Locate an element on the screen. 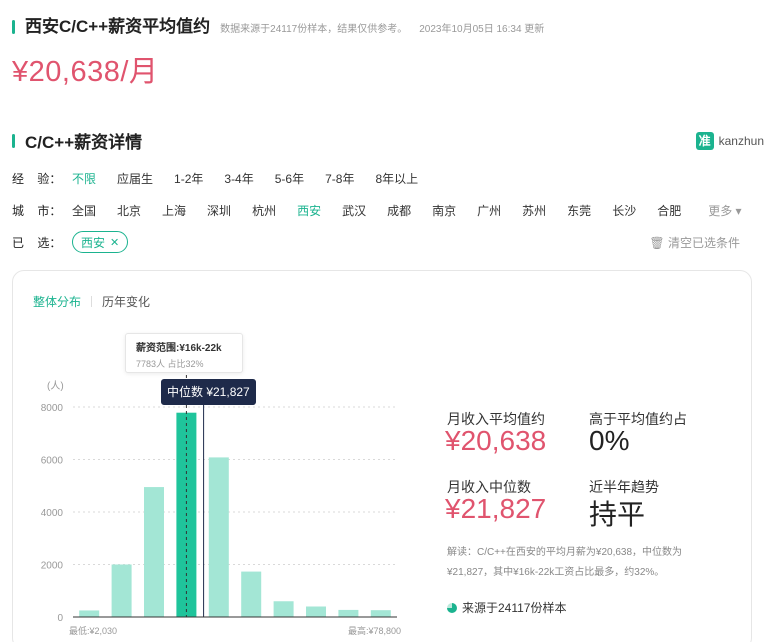 This screenshot has height=642, width=776. above-avg-value: 0% is located at coordinates (609, 440).